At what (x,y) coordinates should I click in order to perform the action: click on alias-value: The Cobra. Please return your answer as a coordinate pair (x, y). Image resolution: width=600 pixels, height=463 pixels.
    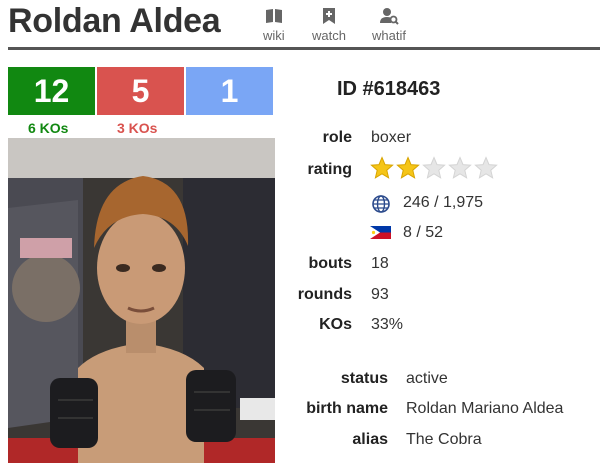
    Looking at the image, I should click on (444, 439).